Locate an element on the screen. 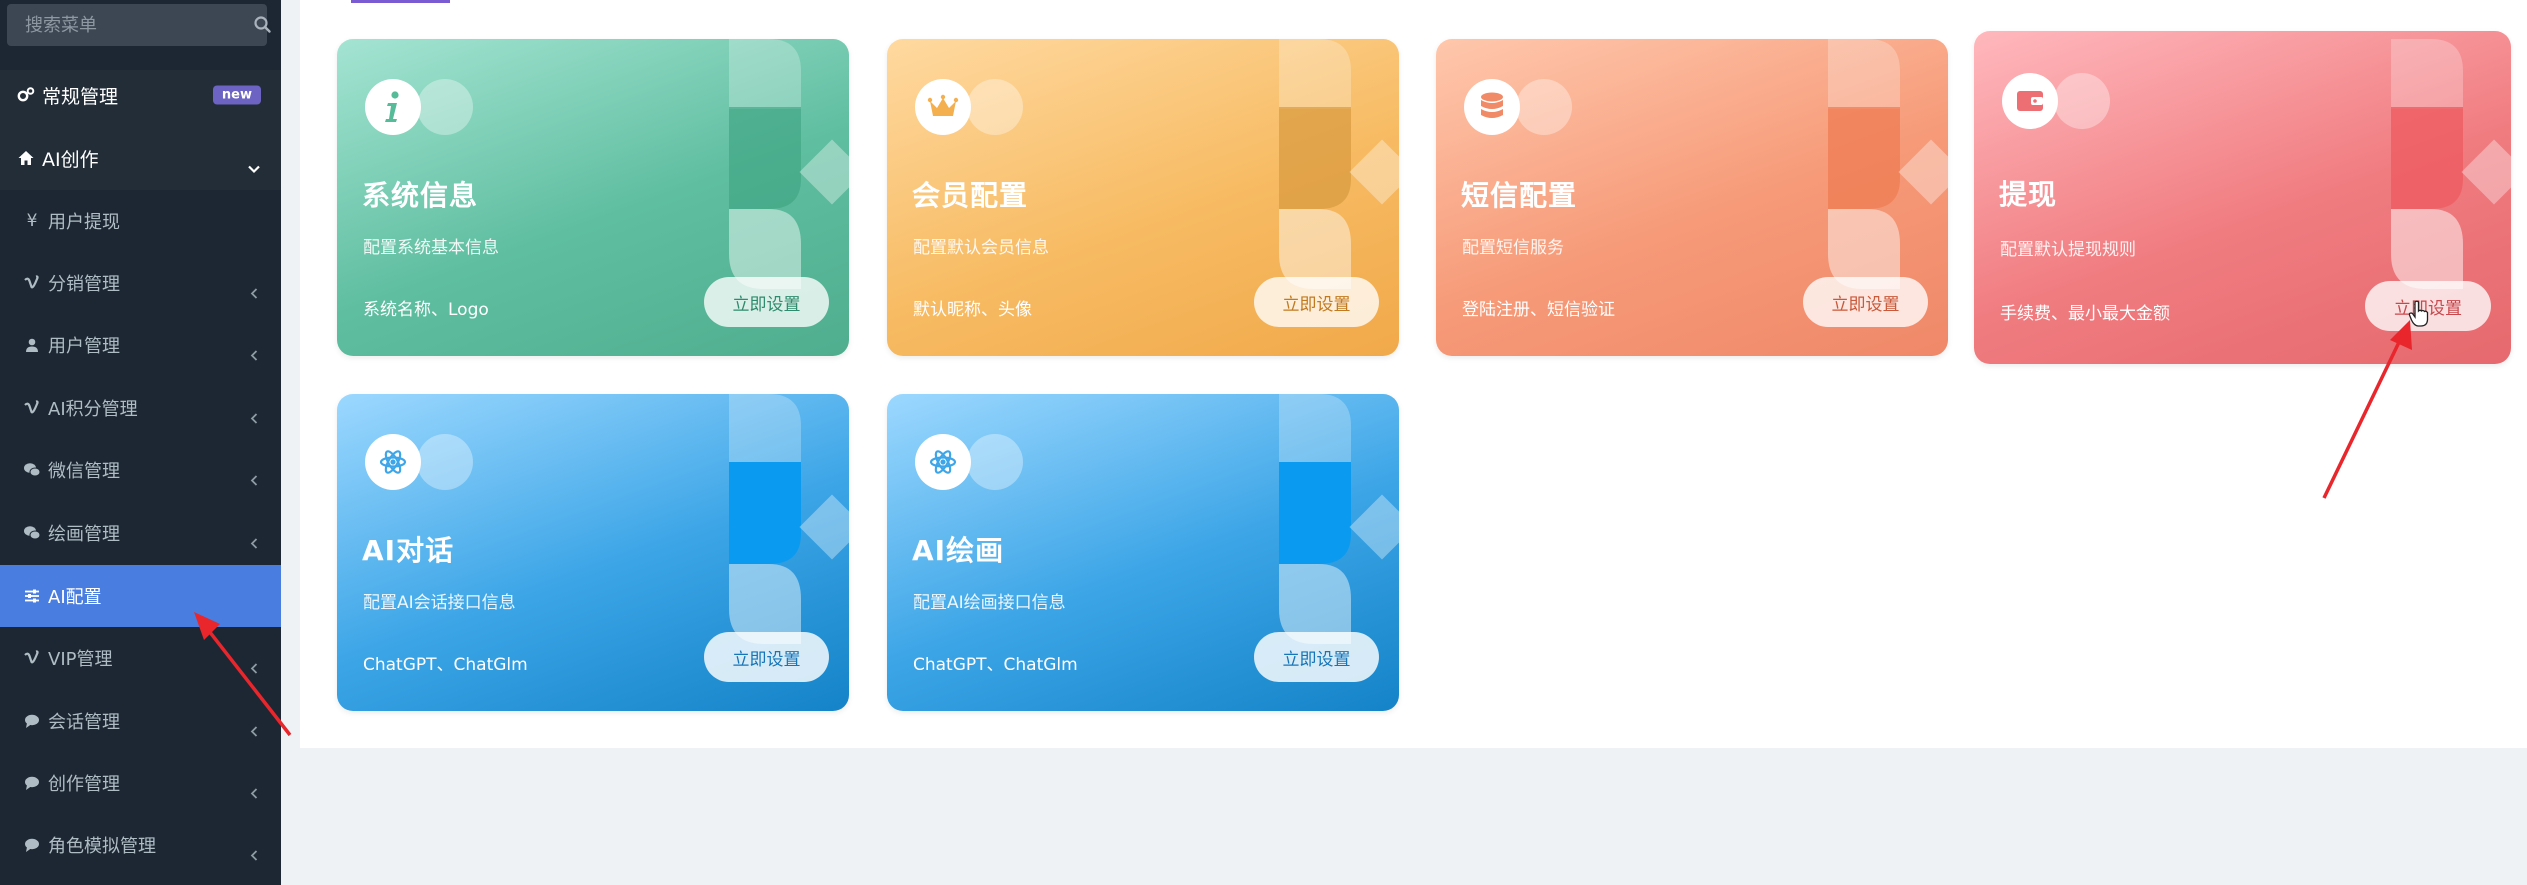  database-icon is located at coordinates (1492, 107).